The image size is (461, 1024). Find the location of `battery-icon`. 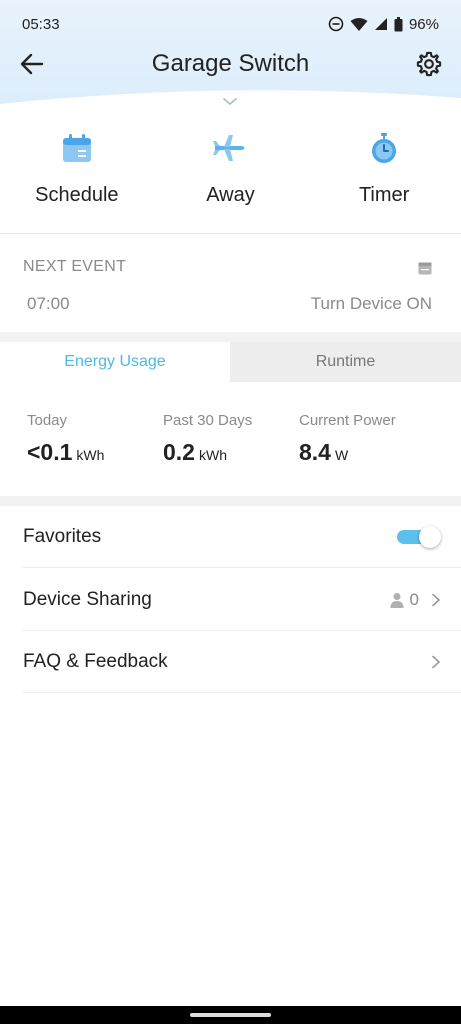

battery-icon is located at coordinates (398, 23).